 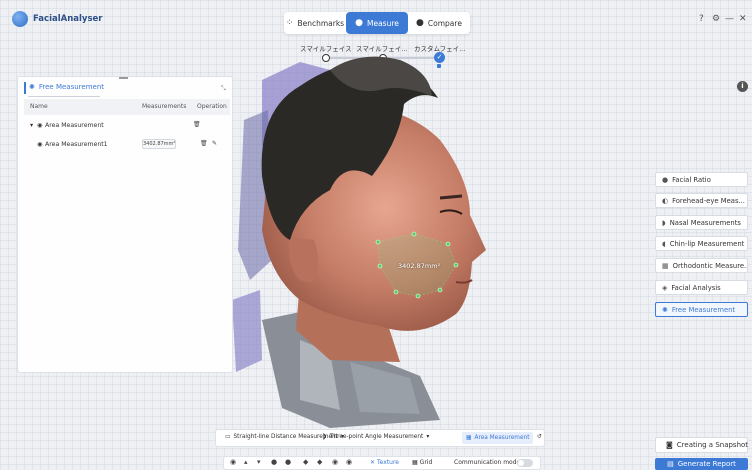 I want to click on tab-compare: ● Compare, so click(x=439, y=23).